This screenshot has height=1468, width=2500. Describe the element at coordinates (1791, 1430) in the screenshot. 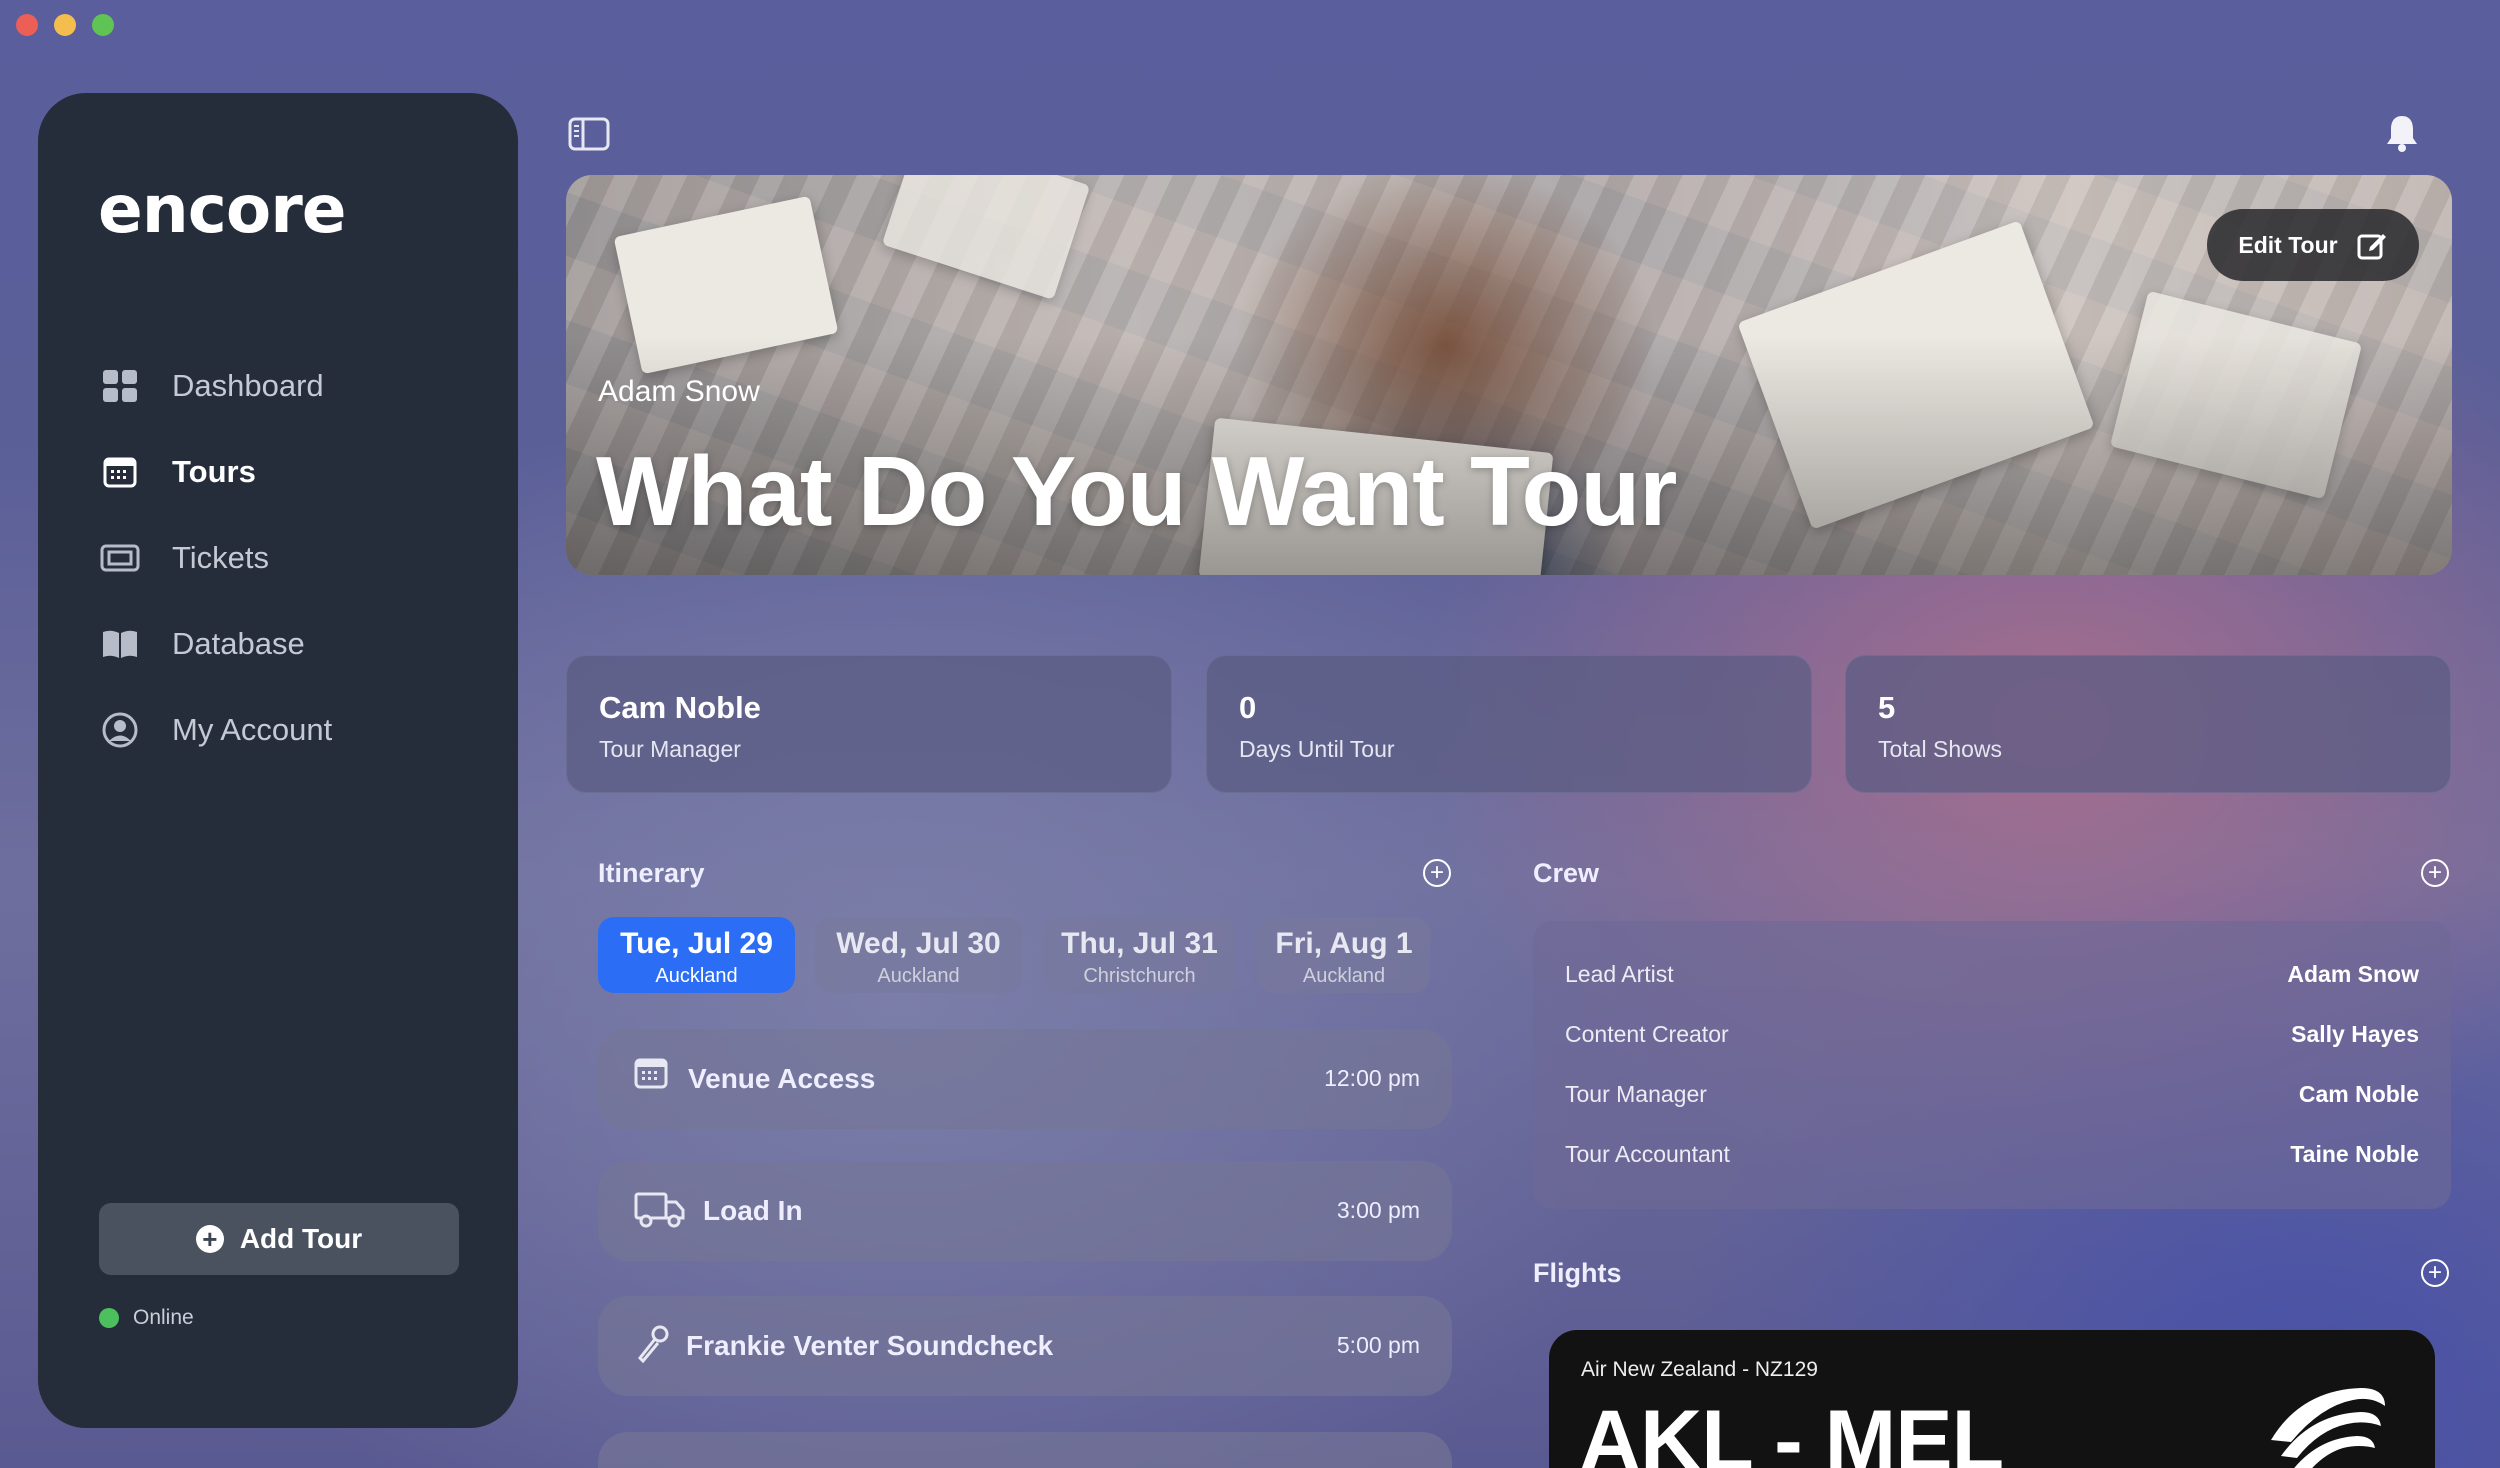

I see `flight-route: AKL - MEL` at that location.